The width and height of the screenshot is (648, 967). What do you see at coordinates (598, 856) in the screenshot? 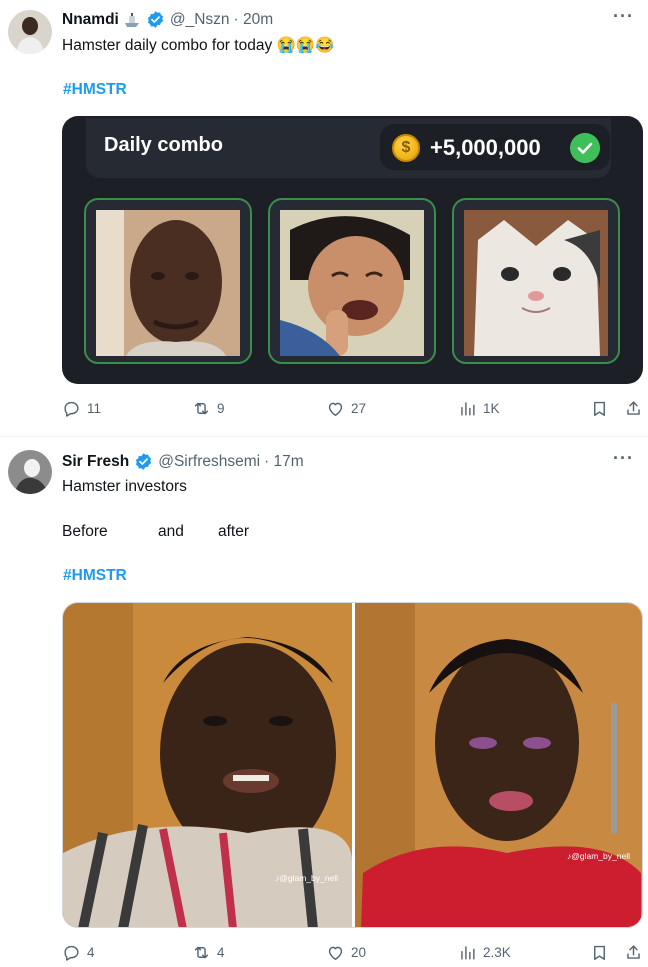
I see `watermark-right: ♪@glam_by_nell` at bounding box center [598, 856].